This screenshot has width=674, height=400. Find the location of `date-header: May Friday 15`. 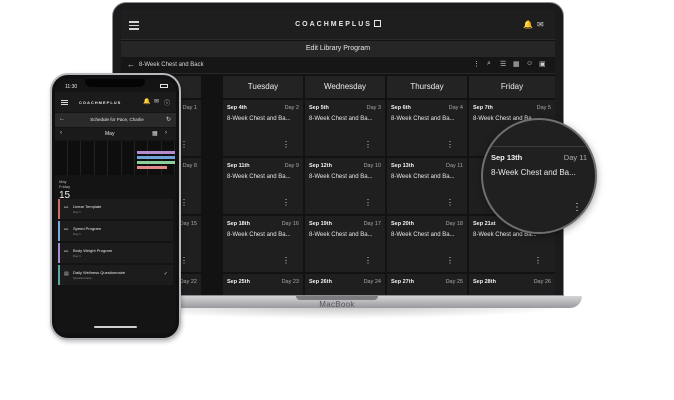

date-header: May Friday 15 is located at coordinates (64, 190).